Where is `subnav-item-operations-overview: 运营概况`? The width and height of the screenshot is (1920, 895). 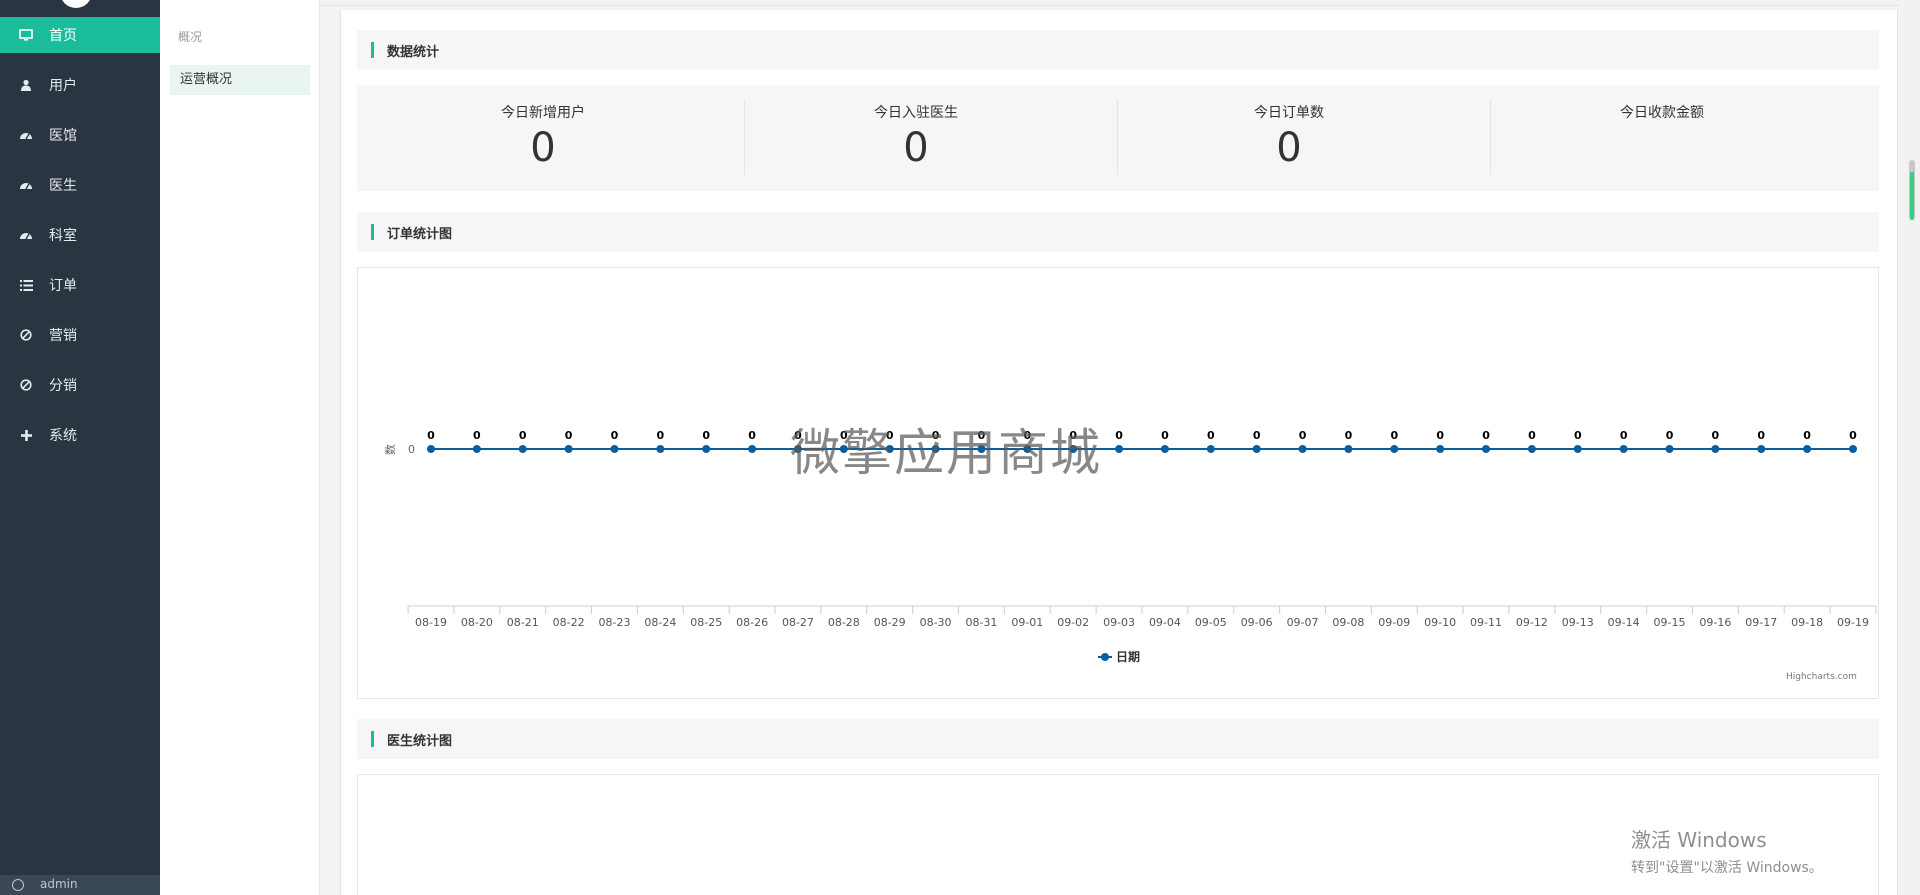 subnav-item-operations-overview: 运营概况 is located at coordinates (240, 80).